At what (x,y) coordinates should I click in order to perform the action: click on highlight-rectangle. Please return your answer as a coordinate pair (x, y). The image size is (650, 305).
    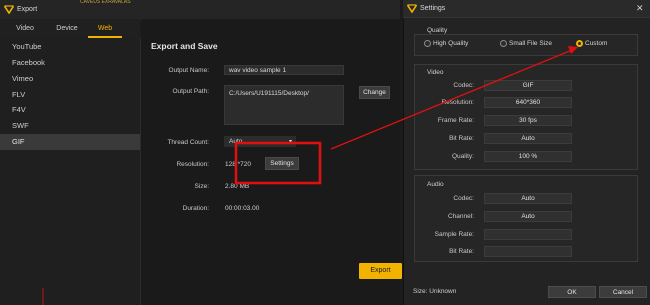
    Looking at the image, I should click on (278, 163).